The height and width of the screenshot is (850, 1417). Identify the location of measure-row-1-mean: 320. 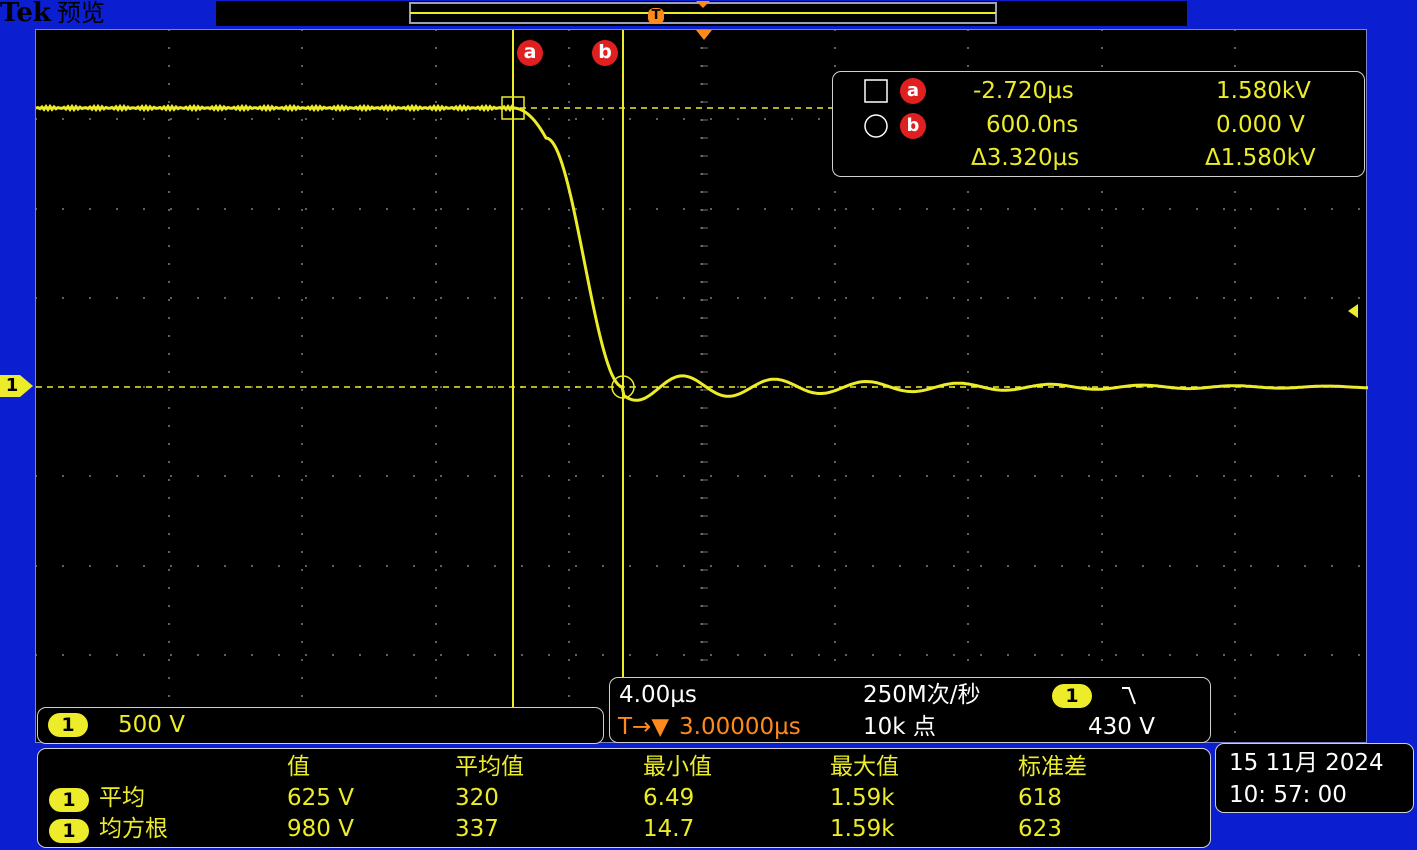
(477, 798).